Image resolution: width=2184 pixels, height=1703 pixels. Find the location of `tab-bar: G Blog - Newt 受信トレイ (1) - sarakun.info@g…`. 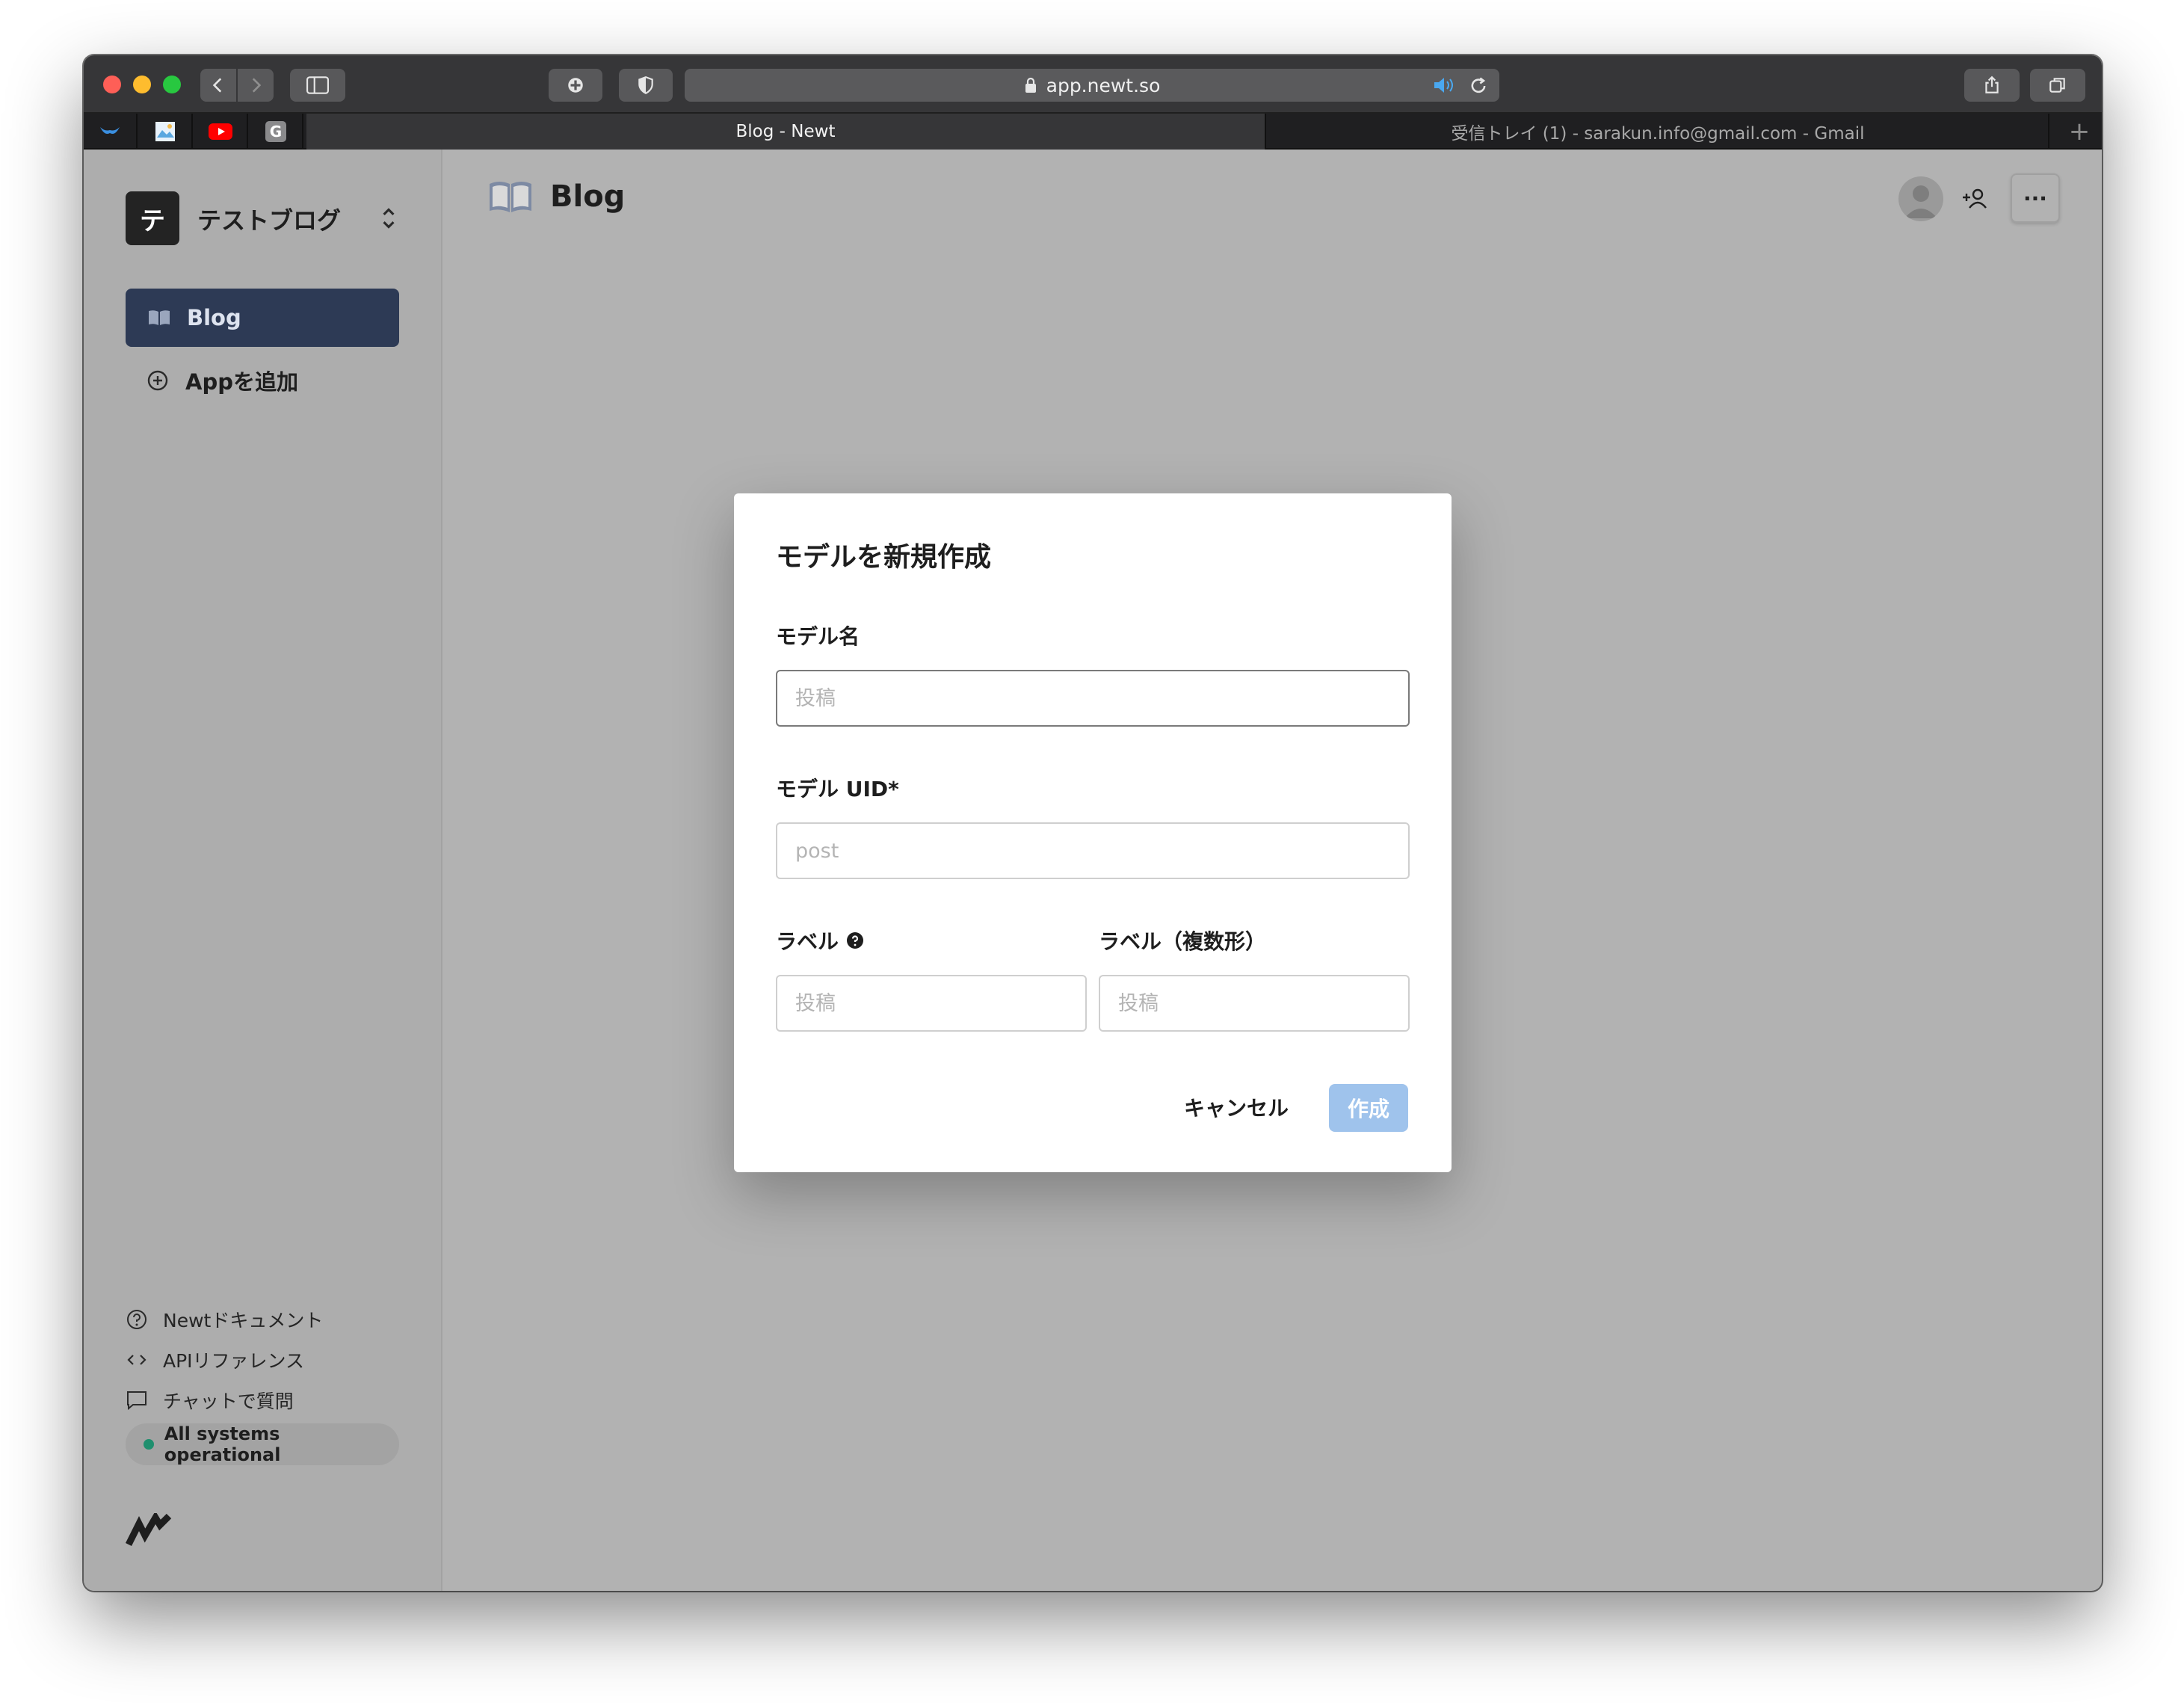

tab-bar: G Blog - Newt 受信トレイ (1) - sarakun.info@g… is located at coordinates (1093, 132).